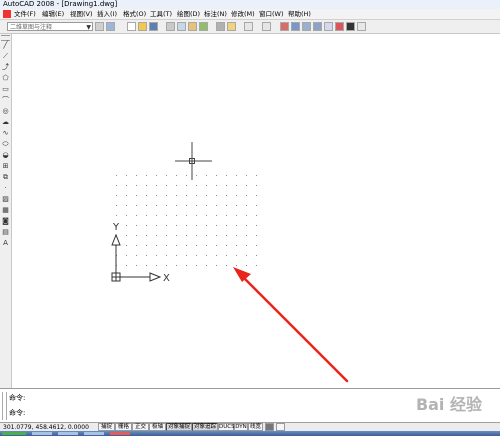 Image resolution: width=500 pixels, height=436 pixels. What do you see at coordinates (5, 232) in the screenshot?
I see `table-icon: ▤` at bounding box center [5, 232].